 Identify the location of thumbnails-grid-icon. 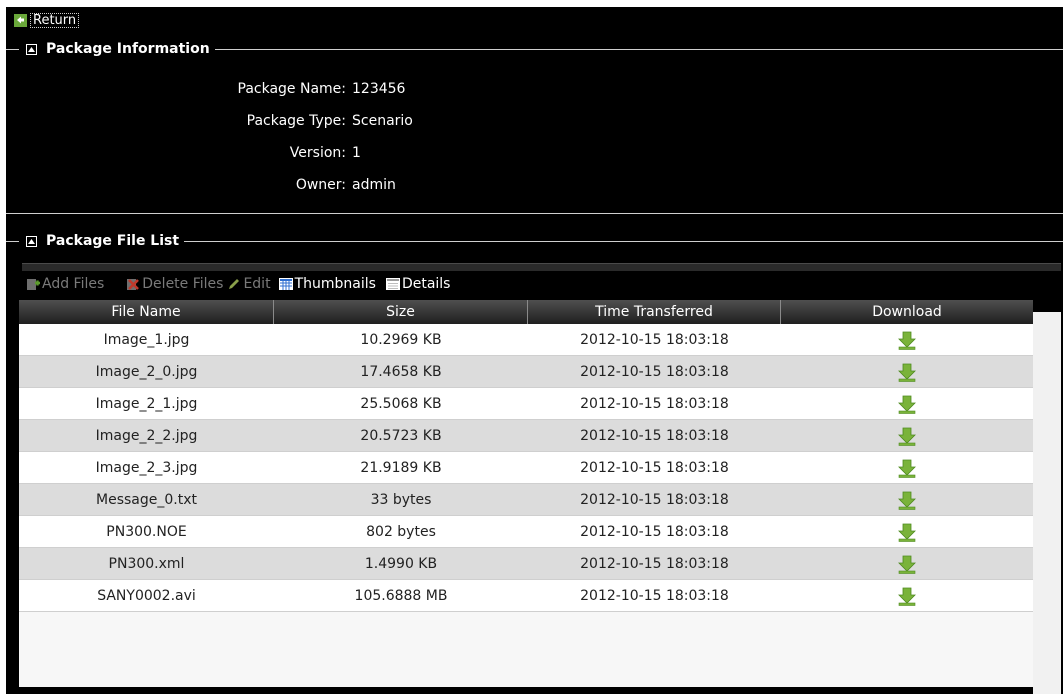
(285, 284).